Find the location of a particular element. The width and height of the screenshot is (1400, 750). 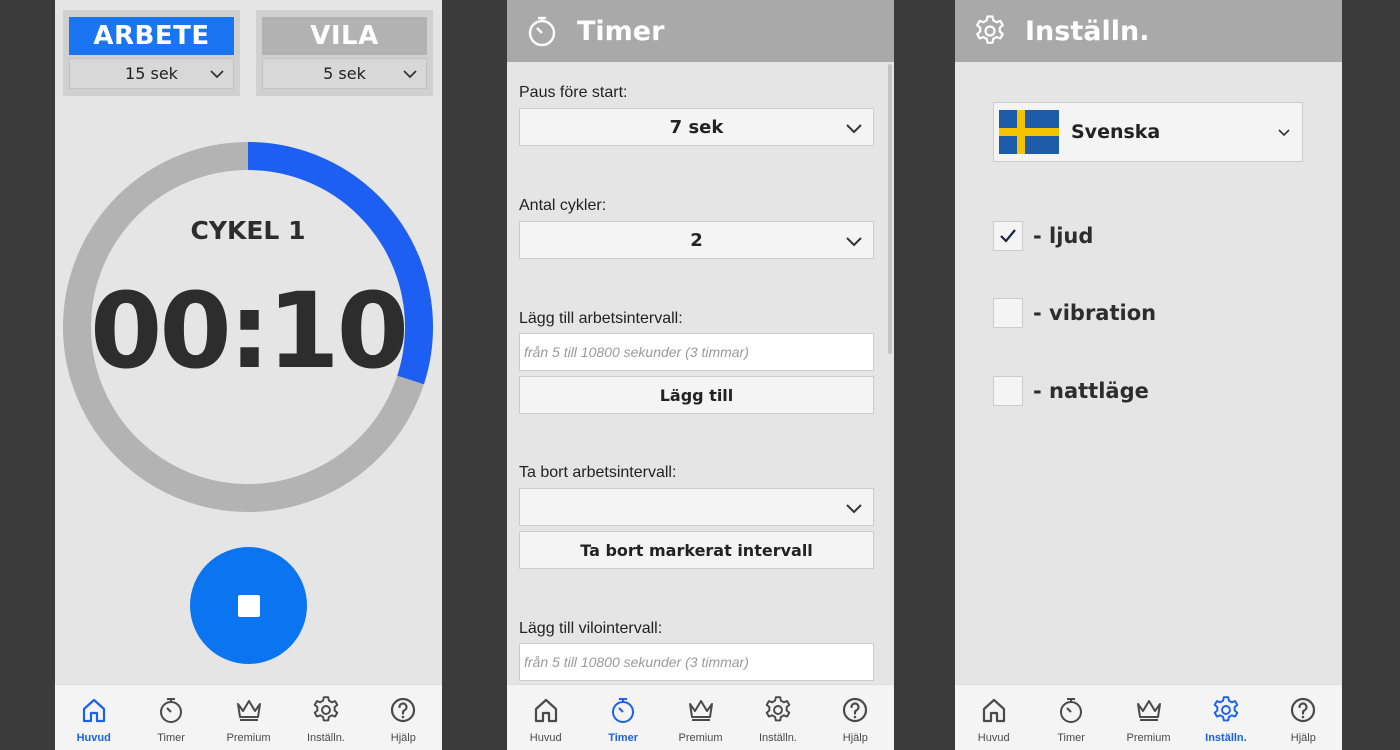

stop-button is located at coordinates (248, 605).